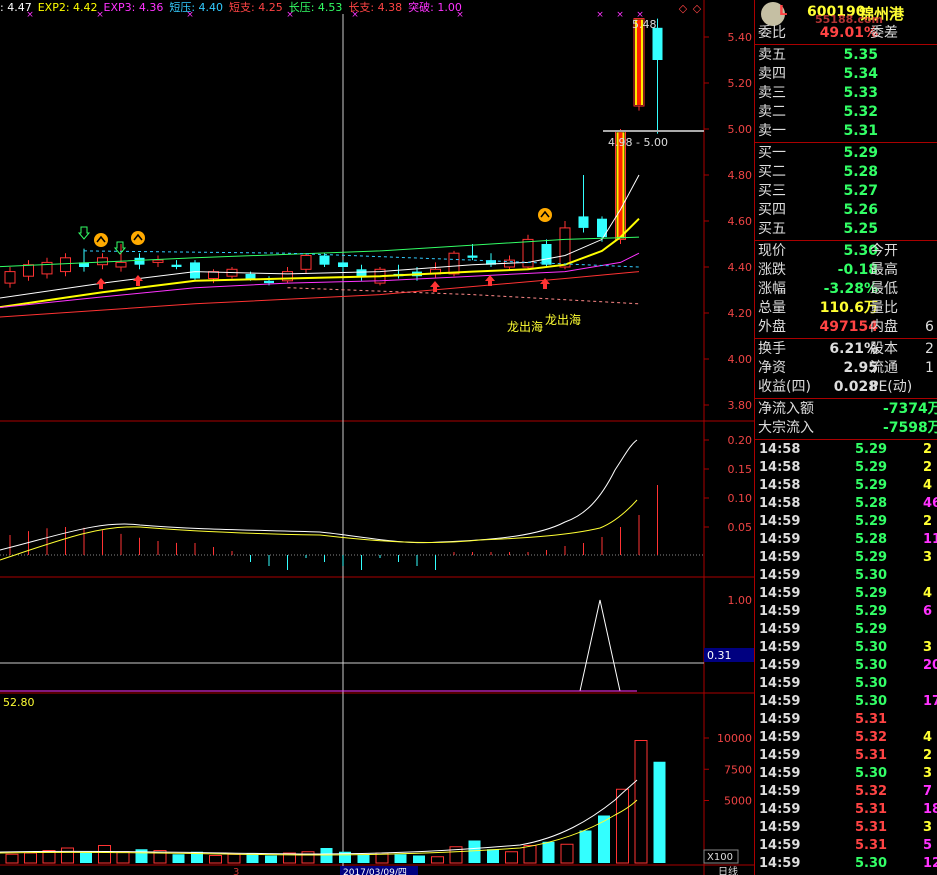  What do you see at coordinates (435, 7) in the screenshot?
I see `indicator-legend-item: 突破: 1.00` at bounding box center [435, 7].